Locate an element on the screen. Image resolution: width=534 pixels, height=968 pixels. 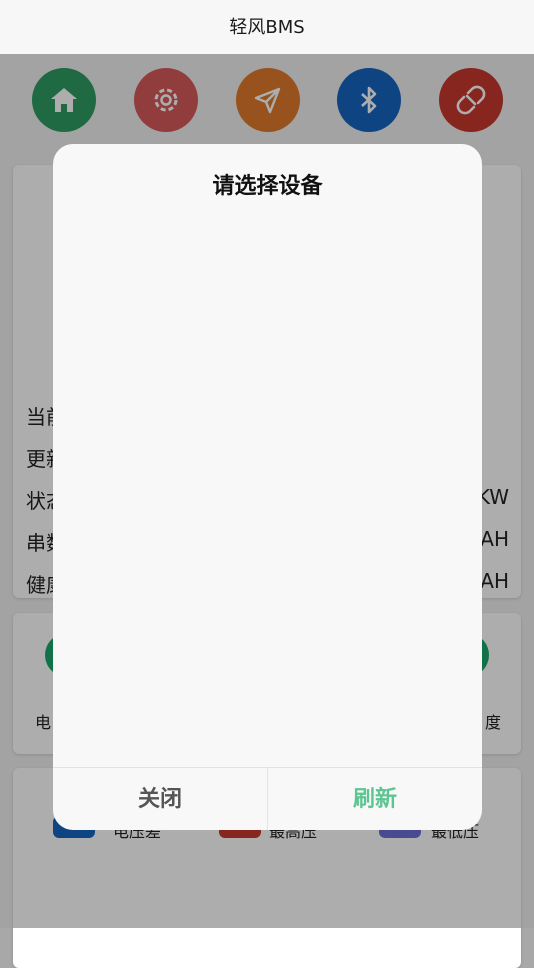
app-title-bar: 轻风BMS is located at coordinates (267, 27).